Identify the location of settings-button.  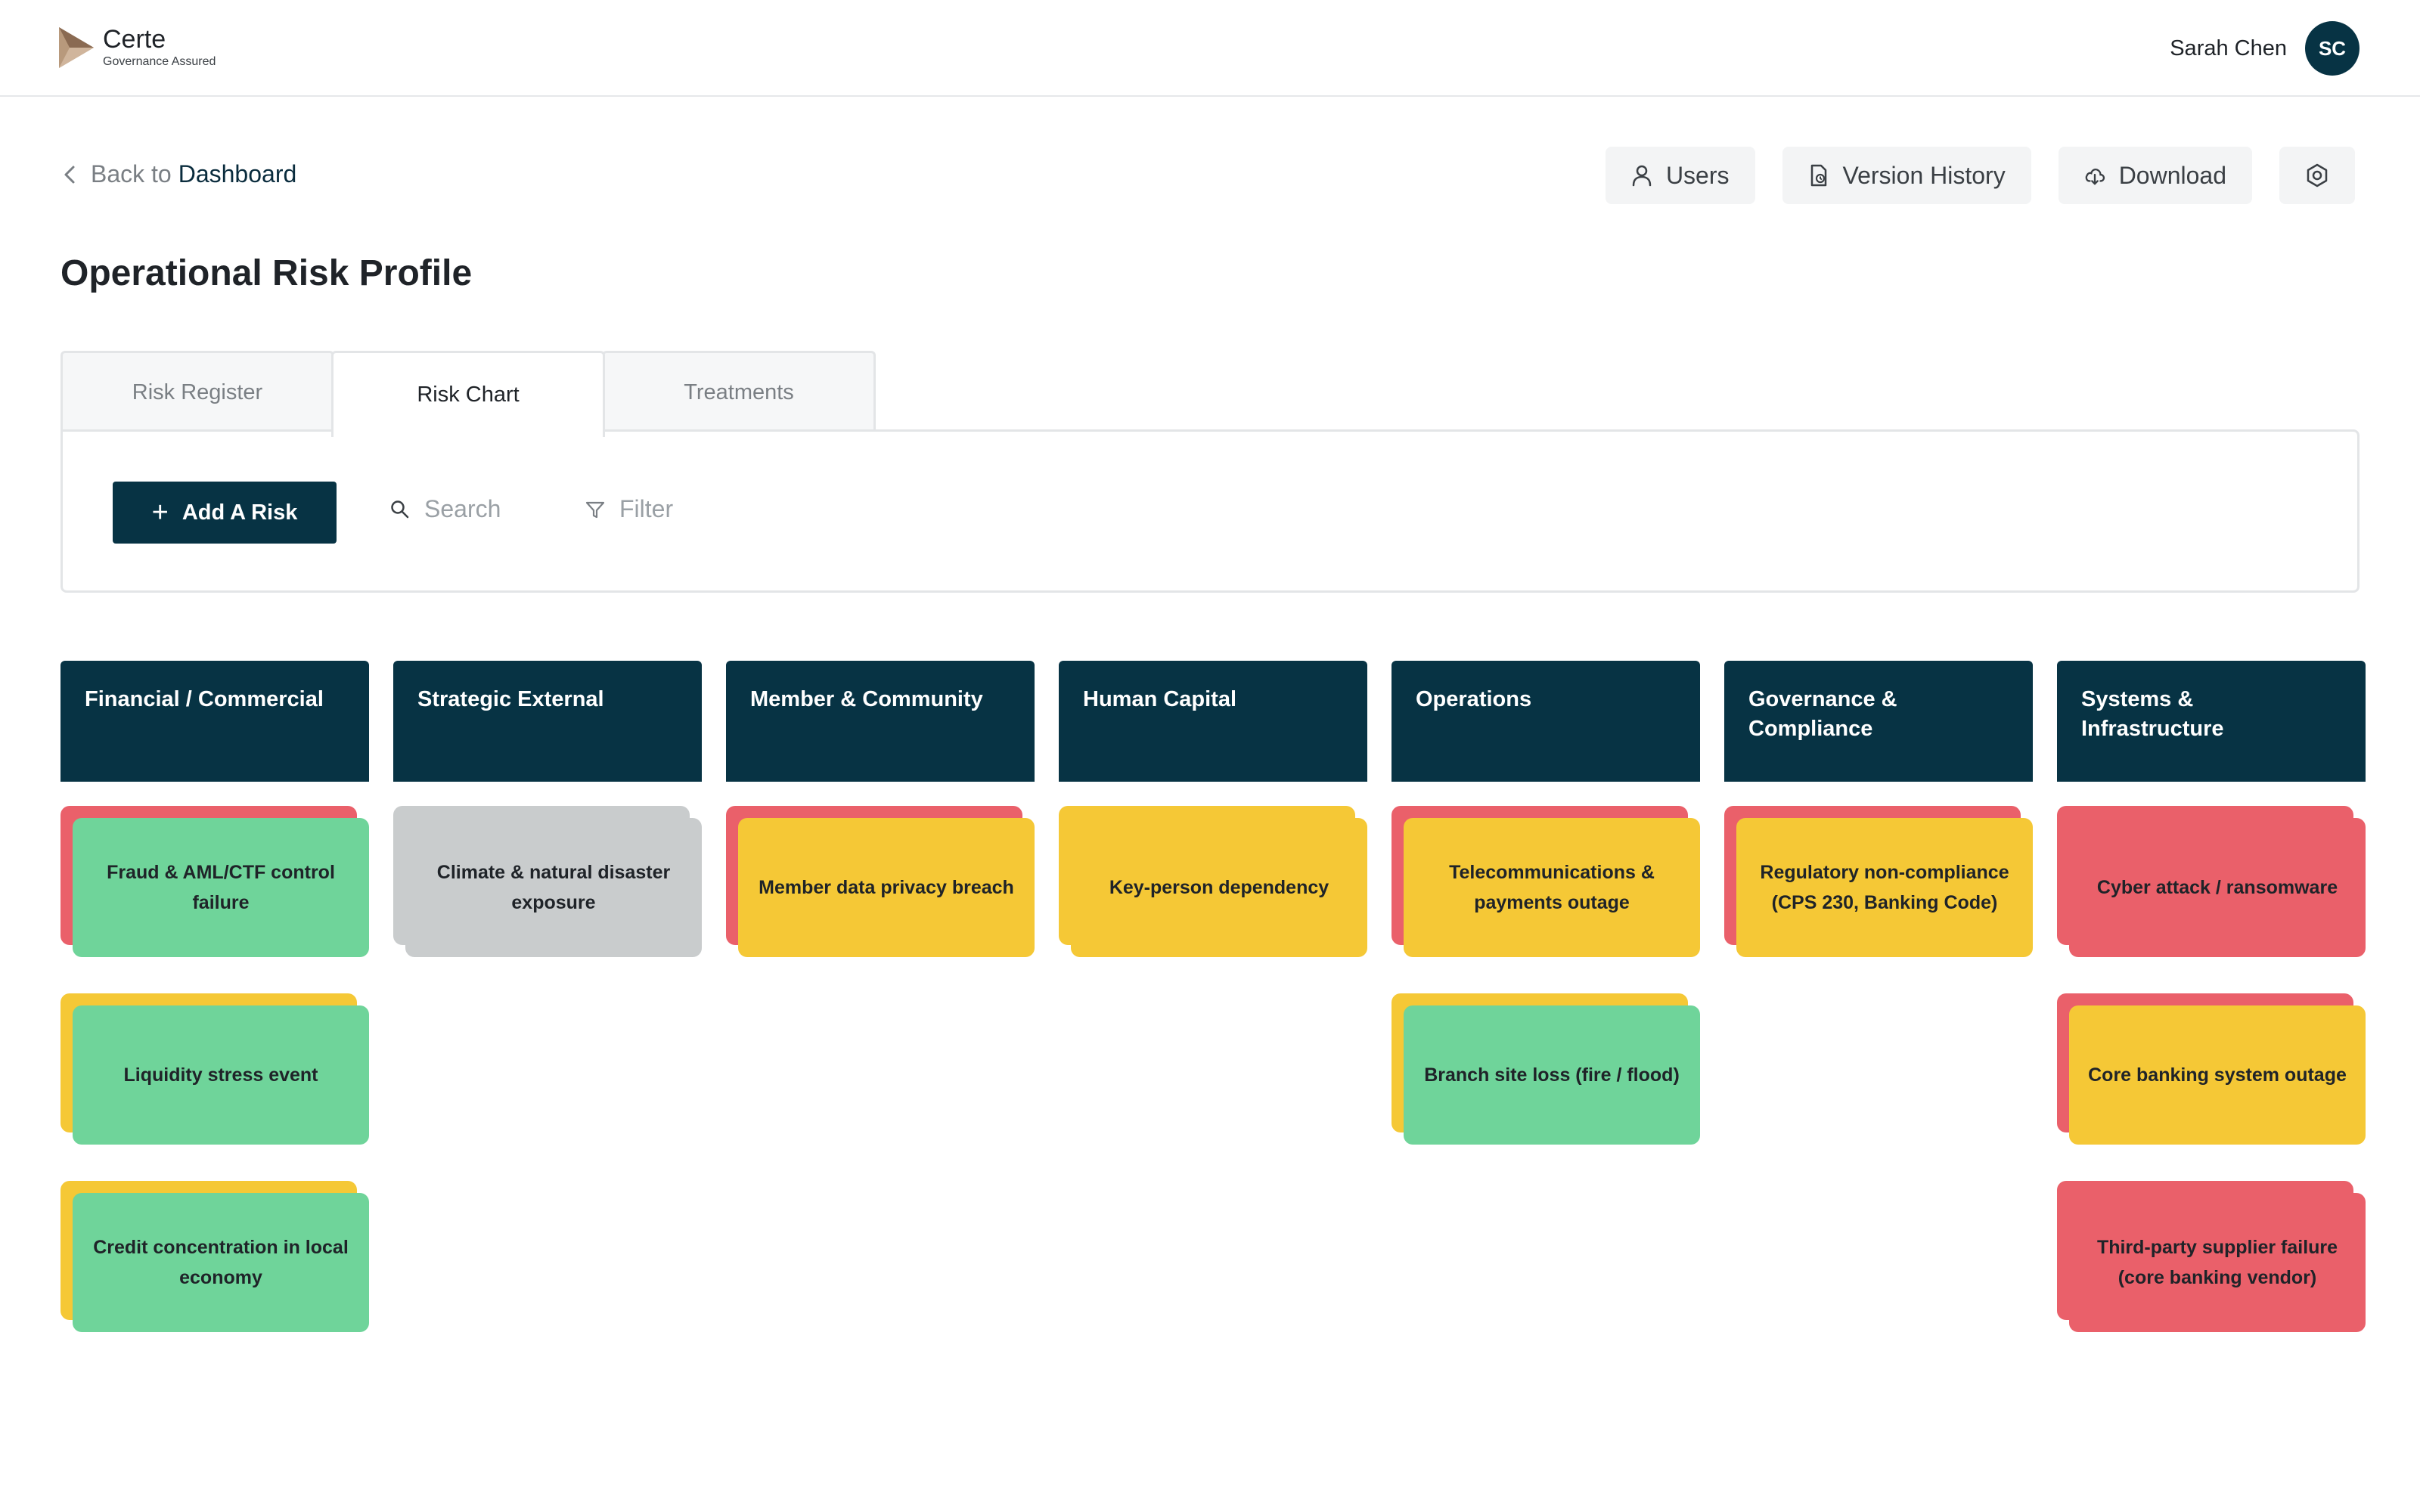
(2317, 175).